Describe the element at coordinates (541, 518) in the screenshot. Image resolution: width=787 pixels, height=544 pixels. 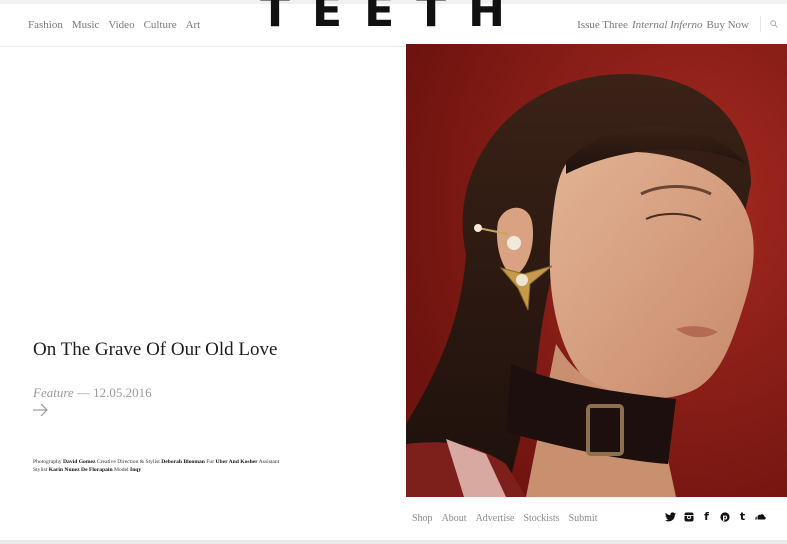
I see `footer-link-stockists: Stockists` at that location.